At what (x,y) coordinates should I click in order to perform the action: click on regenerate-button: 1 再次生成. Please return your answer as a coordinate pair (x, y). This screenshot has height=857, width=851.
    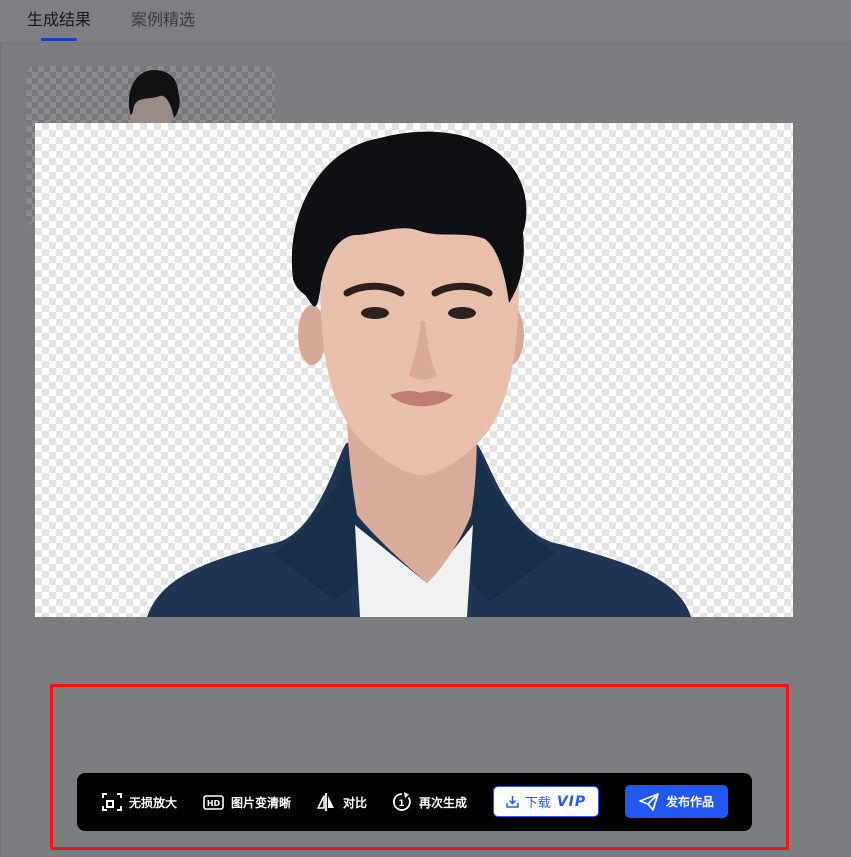
    Looking at the image, I should click on (429, 802).